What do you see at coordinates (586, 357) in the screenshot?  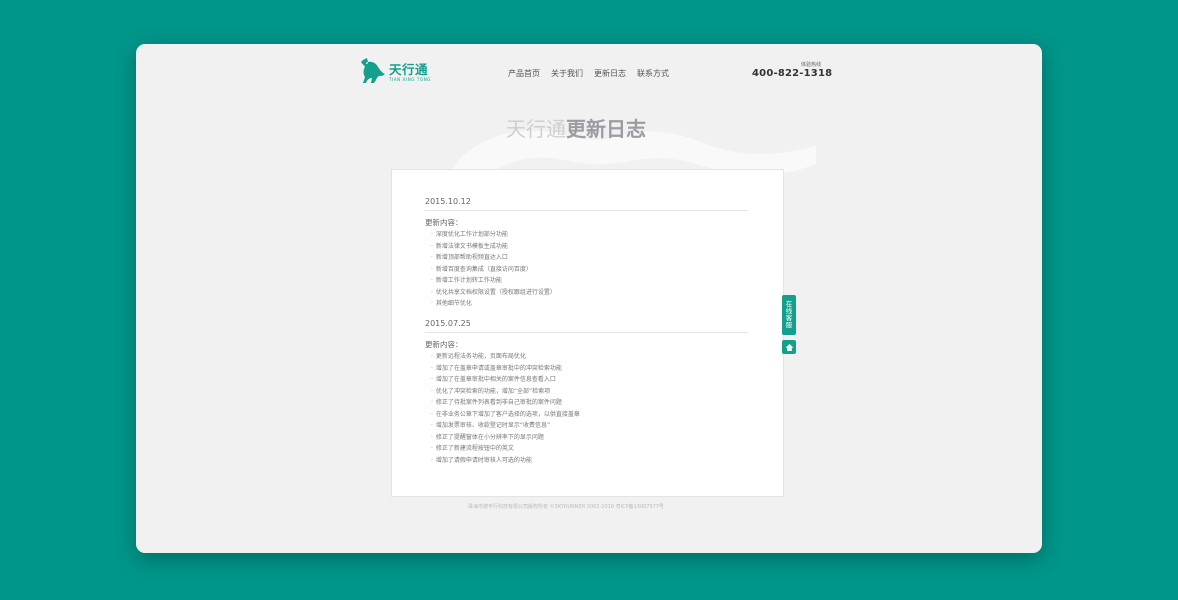 I see `list-item: 更新远程法务功能，页面布局优化` at bounding box center [586, 357].